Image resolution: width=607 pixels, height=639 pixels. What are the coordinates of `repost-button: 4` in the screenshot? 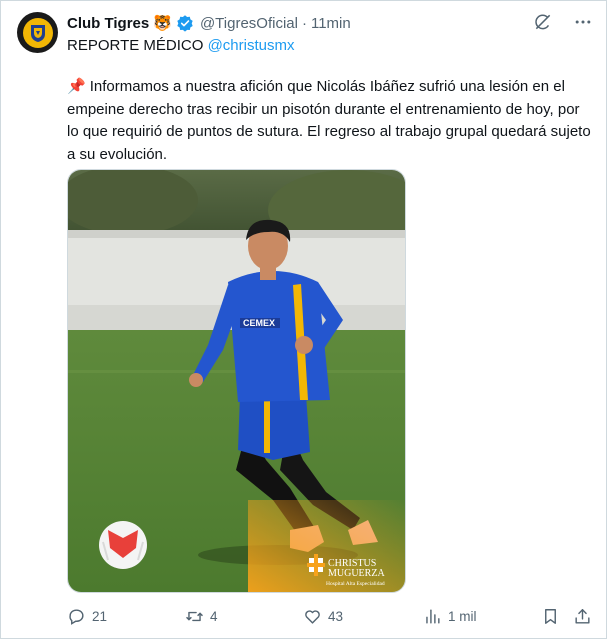 It's located at (201, 616).